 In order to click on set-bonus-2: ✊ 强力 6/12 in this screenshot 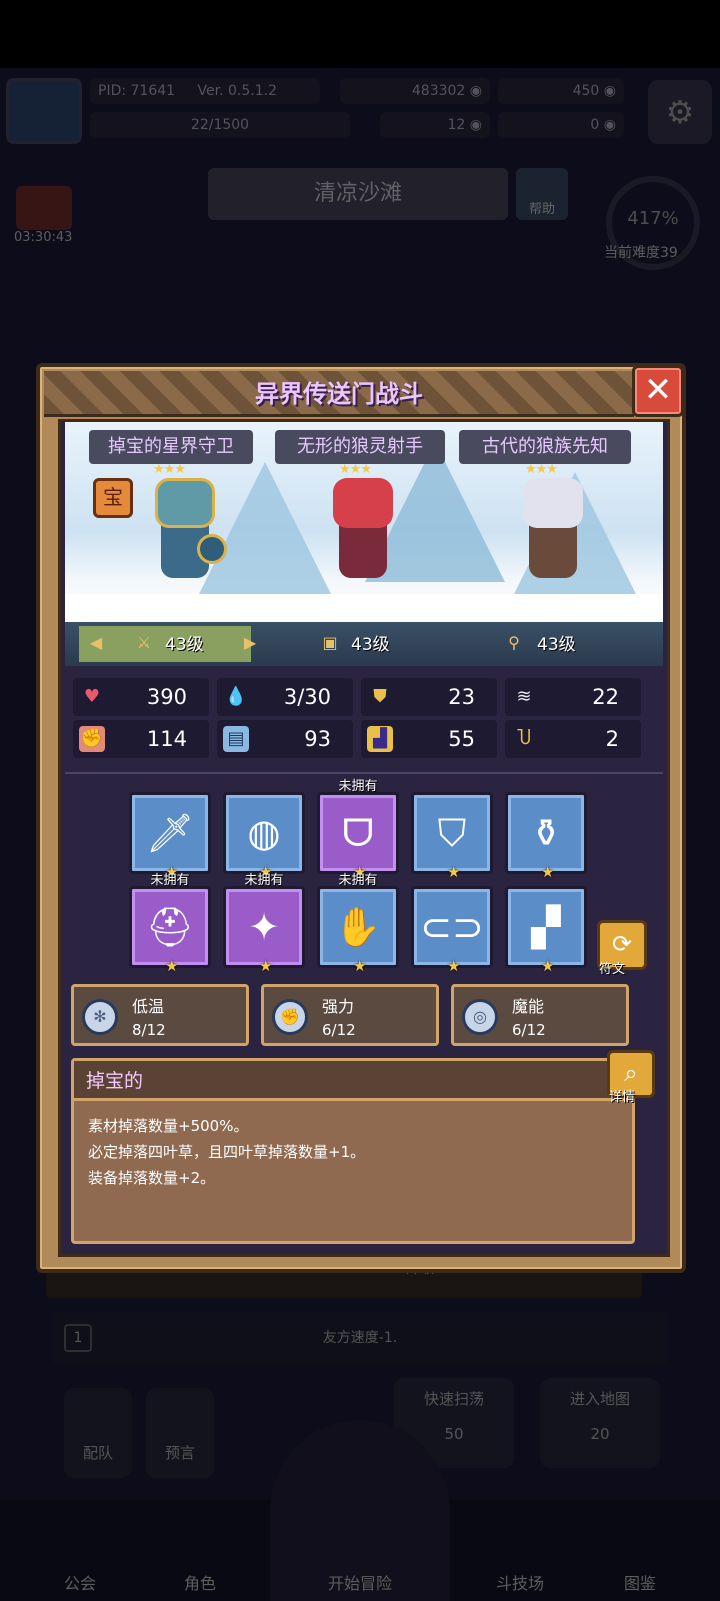, I will do `click(350, 1015)`.